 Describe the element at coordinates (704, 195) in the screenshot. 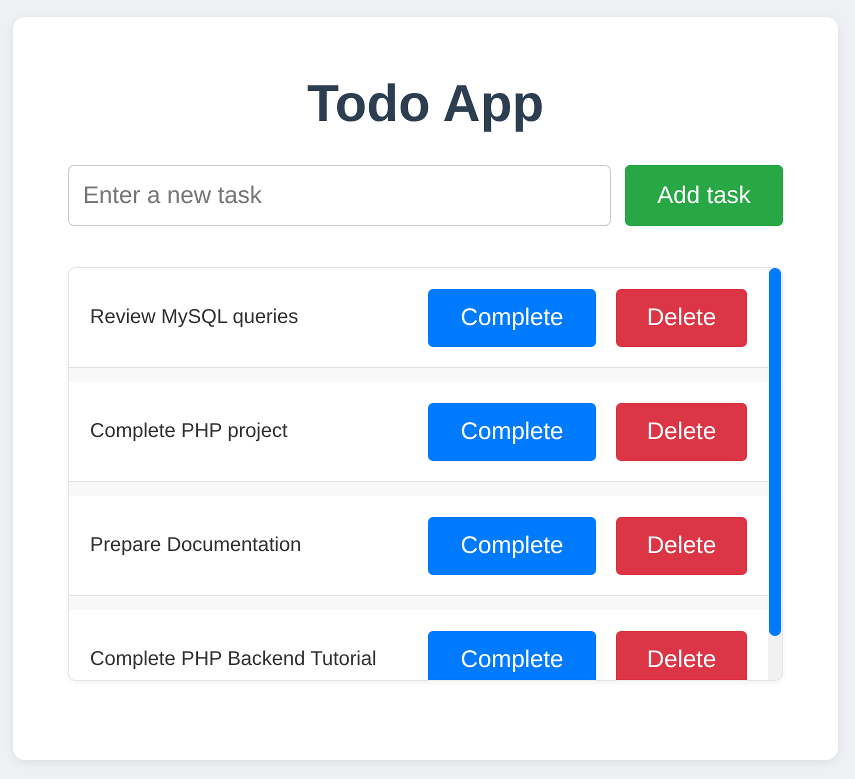

I see `add-task-button: Add task` at that location.